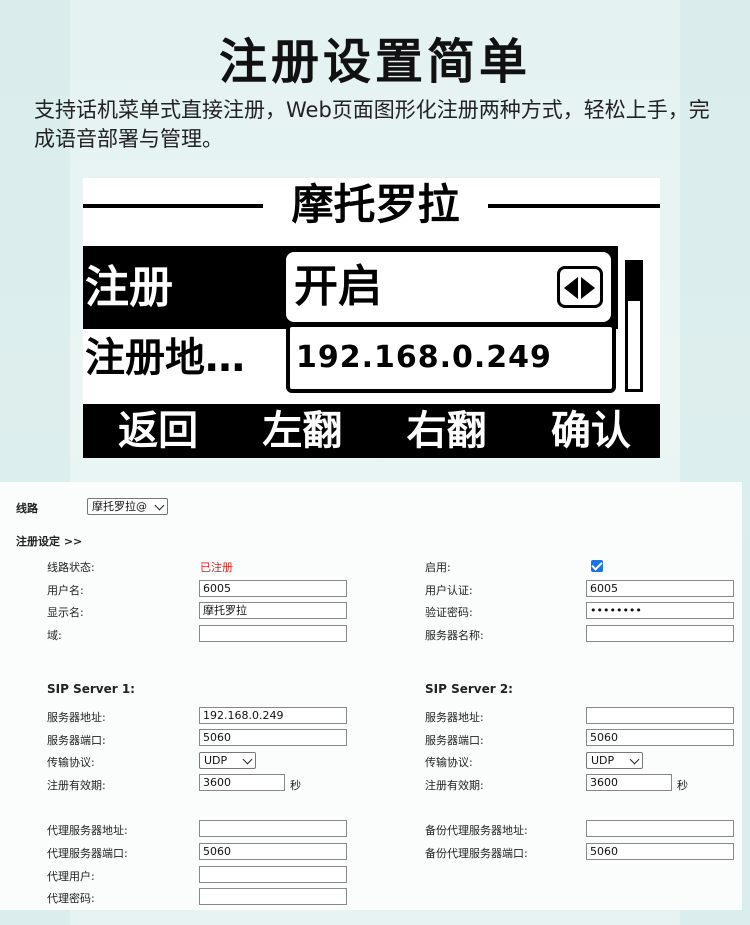 The image size is (750, 925). What do you see at coordinates (449, 612) in the screenshot?
I see `auth-password-label: 验证密码:` at bounding box center [449, 612].